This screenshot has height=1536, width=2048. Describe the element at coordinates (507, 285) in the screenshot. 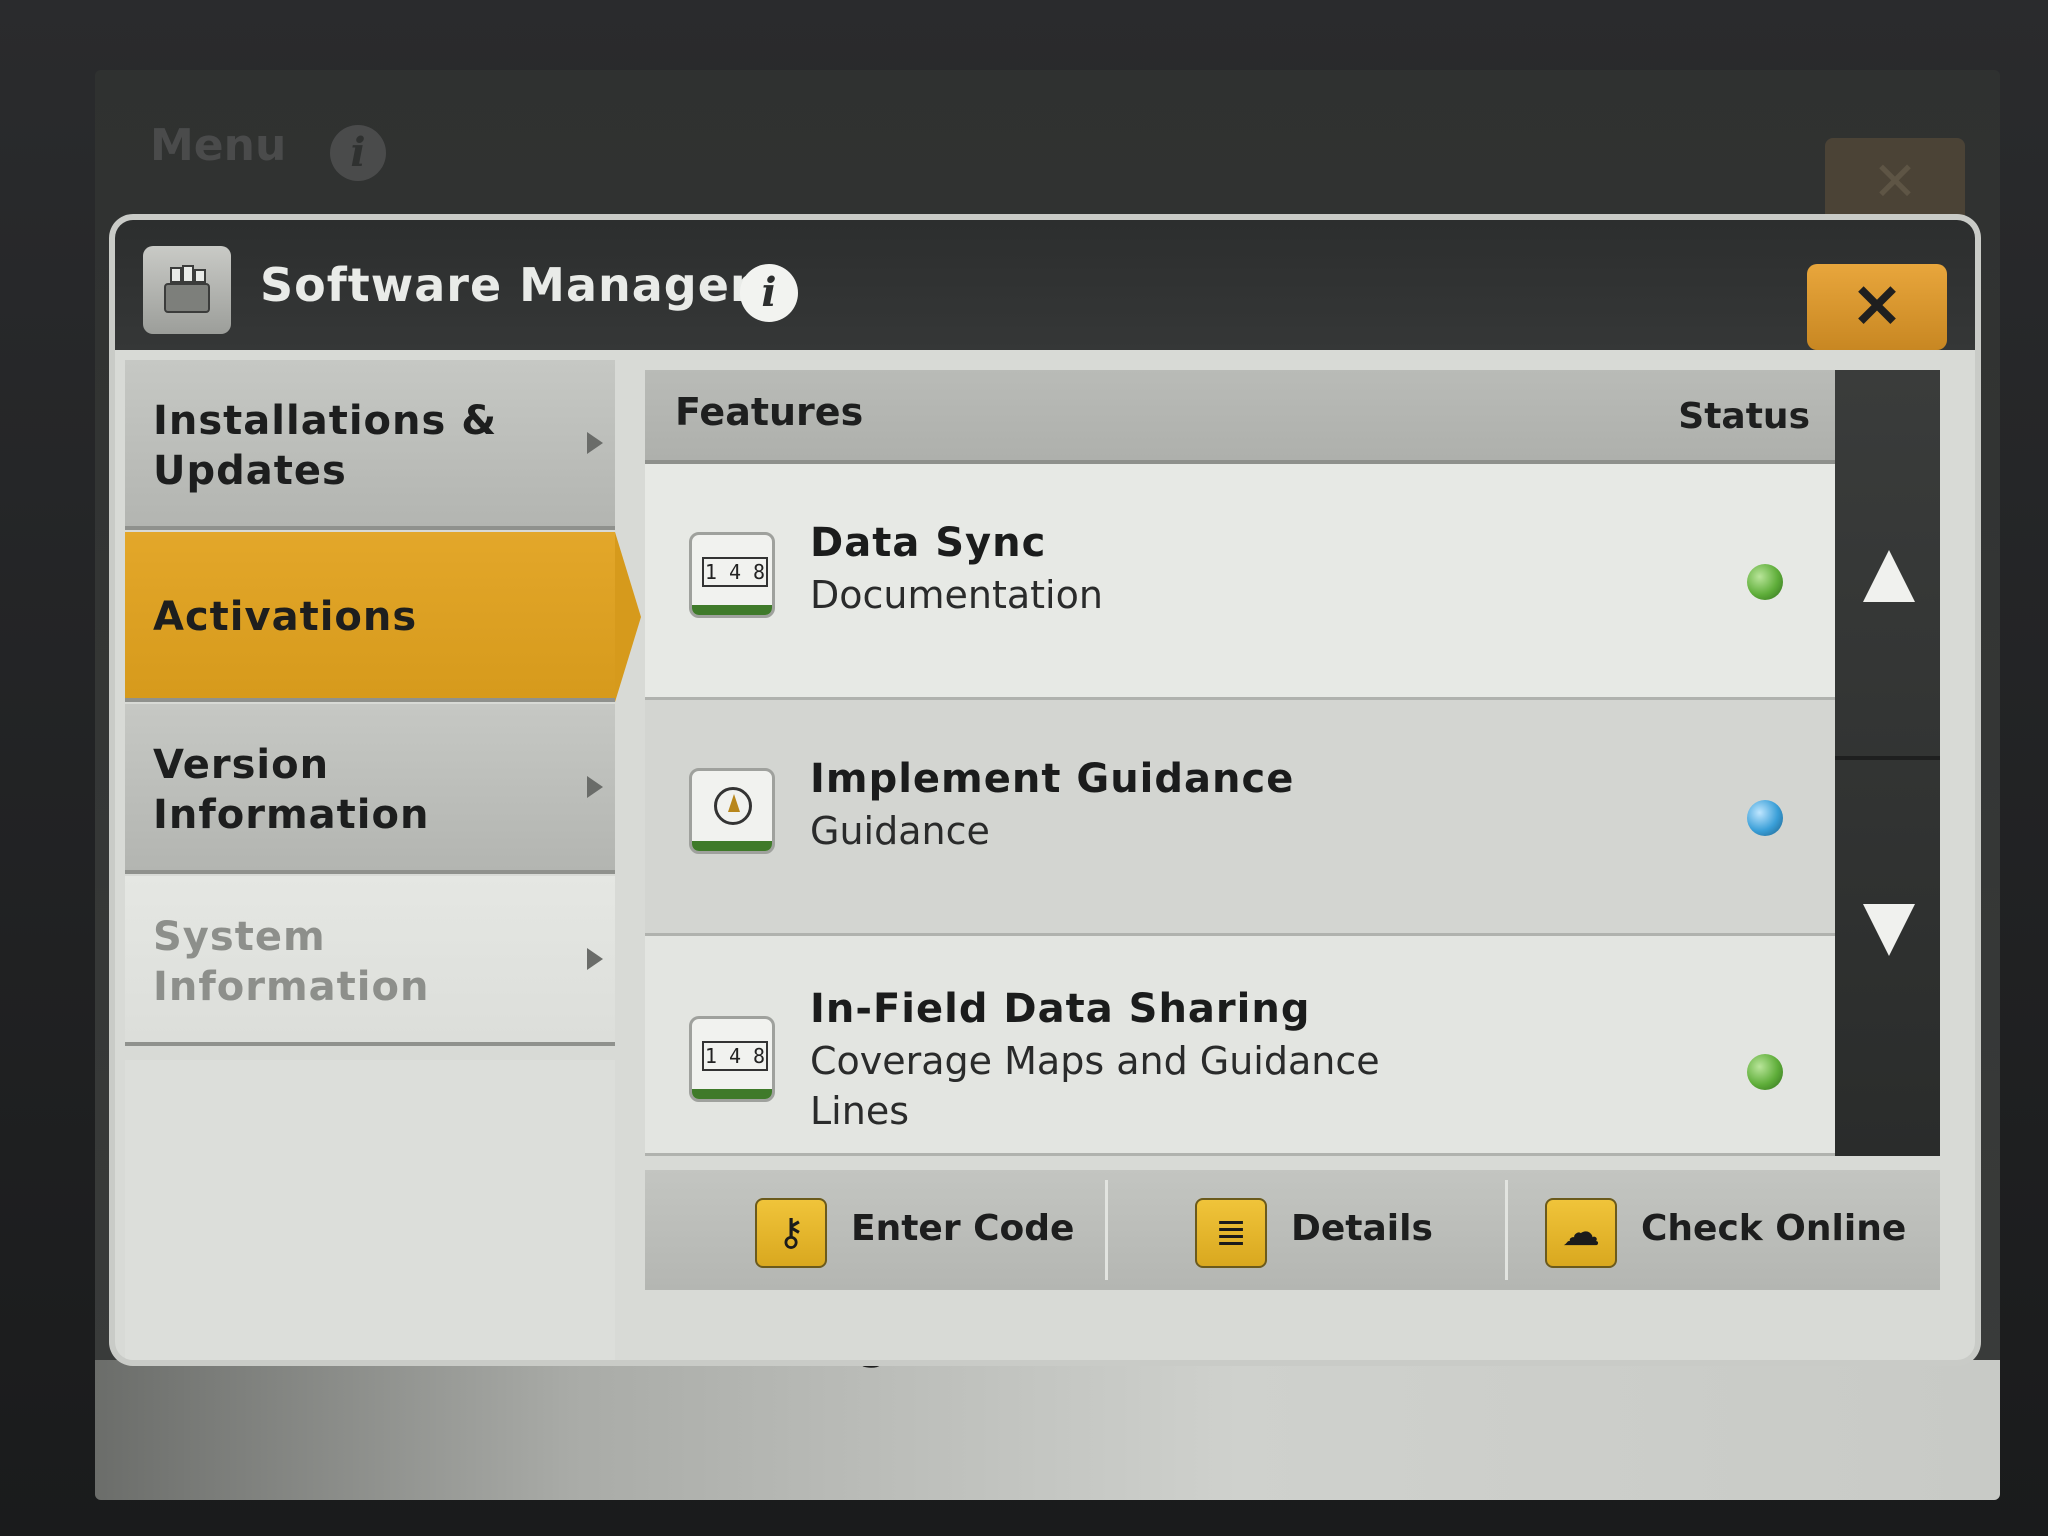

I see `dialog-title: Software Manager` at that location.